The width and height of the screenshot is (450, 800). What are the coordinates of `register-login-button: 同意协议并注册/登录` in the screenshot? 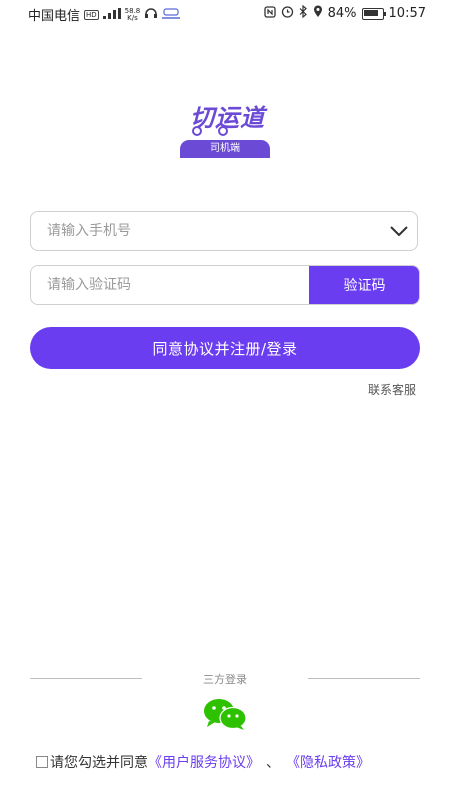 It's located at (225, 348).